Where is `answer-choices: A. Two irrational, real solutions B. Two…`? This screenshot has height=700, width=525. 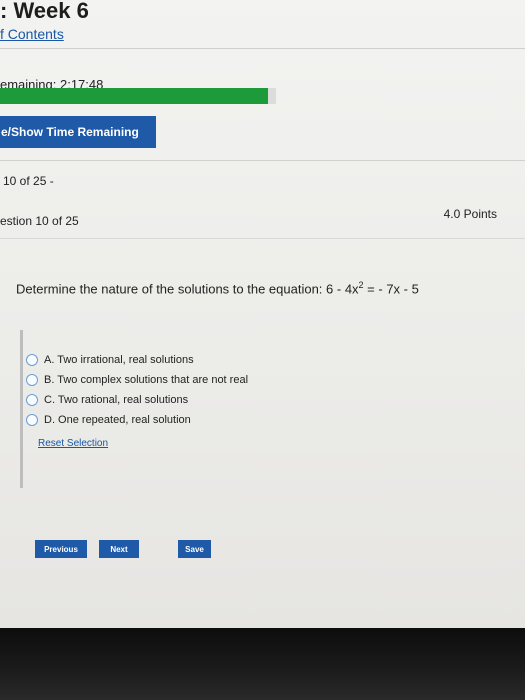 answer-choices: A. Two irrational, real solutions B. Two… is located at coordinates (137, 390).